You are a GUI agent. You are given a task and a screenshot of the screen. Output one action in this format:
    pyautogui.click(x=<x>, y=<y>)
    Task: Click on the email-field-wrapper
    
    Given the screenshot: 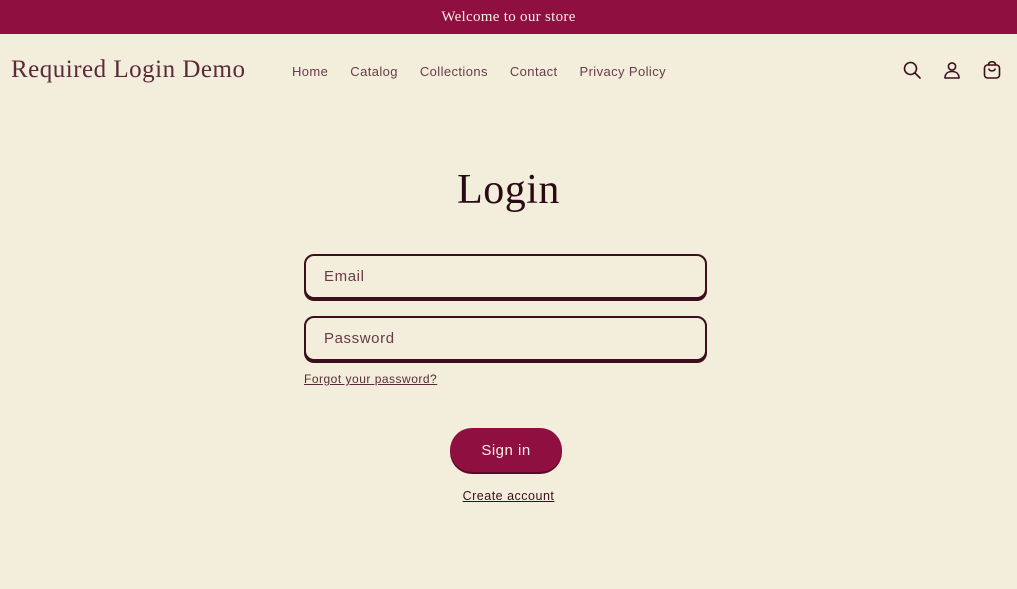 What is the action you would take?
    pyautogui.click(x=505, y=276)
    